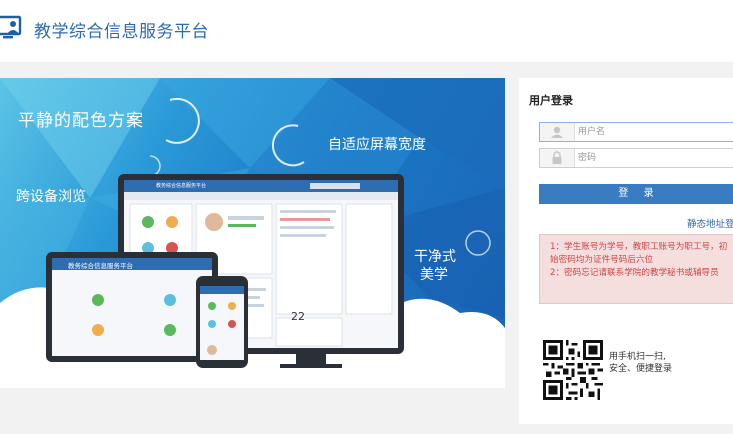  What do you see at coordinates (557, 132) in the screenshot?
I see `user-icon` at bounding box center [557, 132].